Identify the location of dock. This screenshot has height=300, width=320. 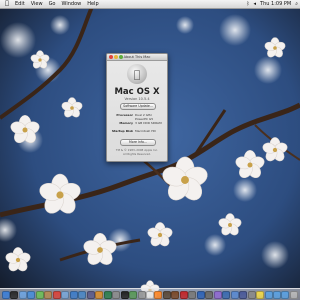
(150, 294).